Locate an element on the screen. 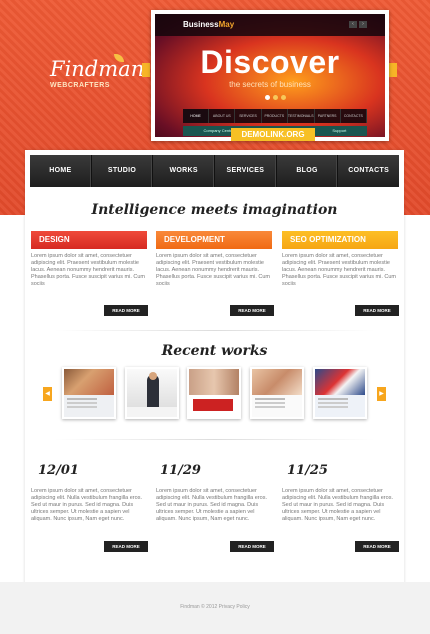 This screenshot has width=430, height=634. news-date: 11/29 is located at coordinates (180, 470).